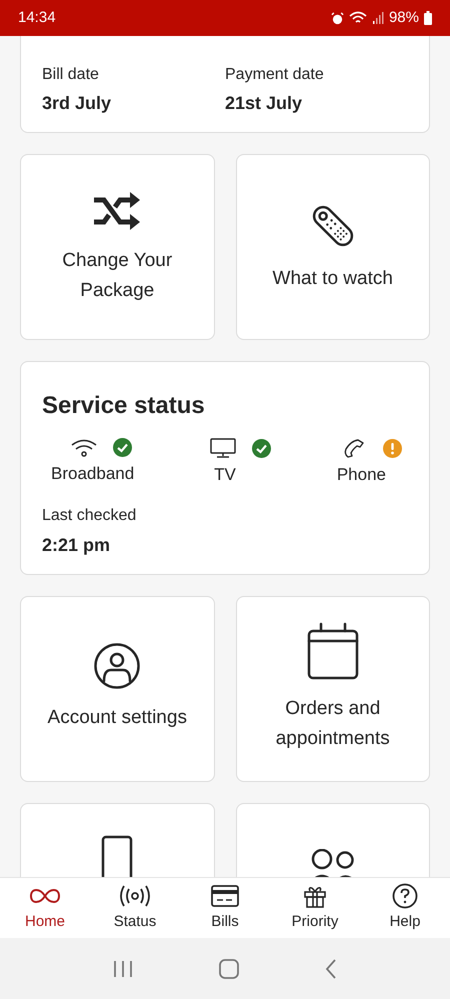 This screenshot has height=999, width=450. What do you see at coordinates (124, 406) in the screenshot?
I see `card-title: Service status` at bounding box center [124, 406].